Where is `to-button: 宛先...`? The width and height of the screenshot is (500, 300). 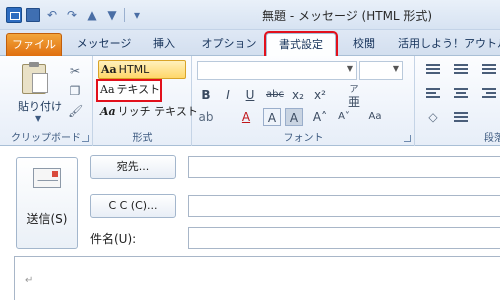 to-button: 宛先... is located at coordinates (133, 167).